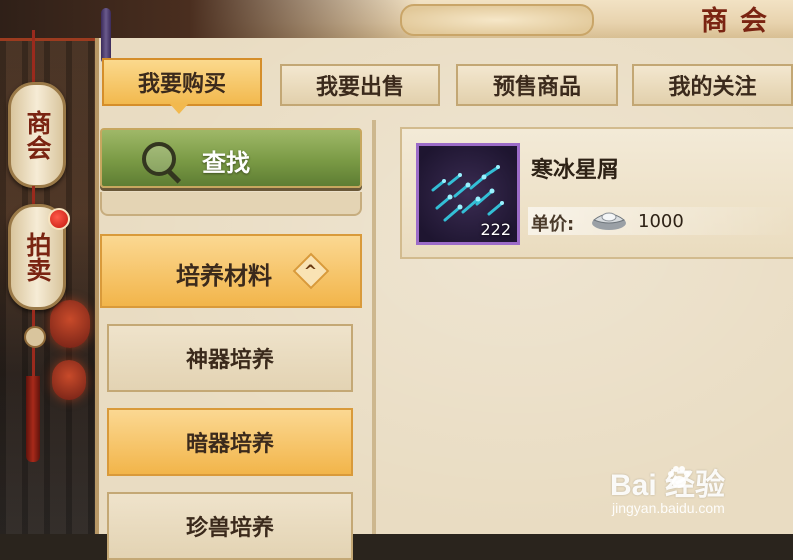 The width and height of the screenshot is (793, 560). What do you see at coordinates (224, 276) in the screenshot?
I see `category-label: 培养材料` at bounding box center [224, 276].